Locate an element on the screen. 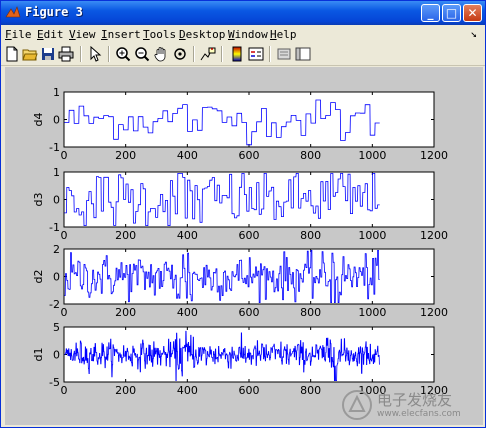  site-watermark: 电子发烧友 www.elecfans.com is located at coordinates (411, 406).